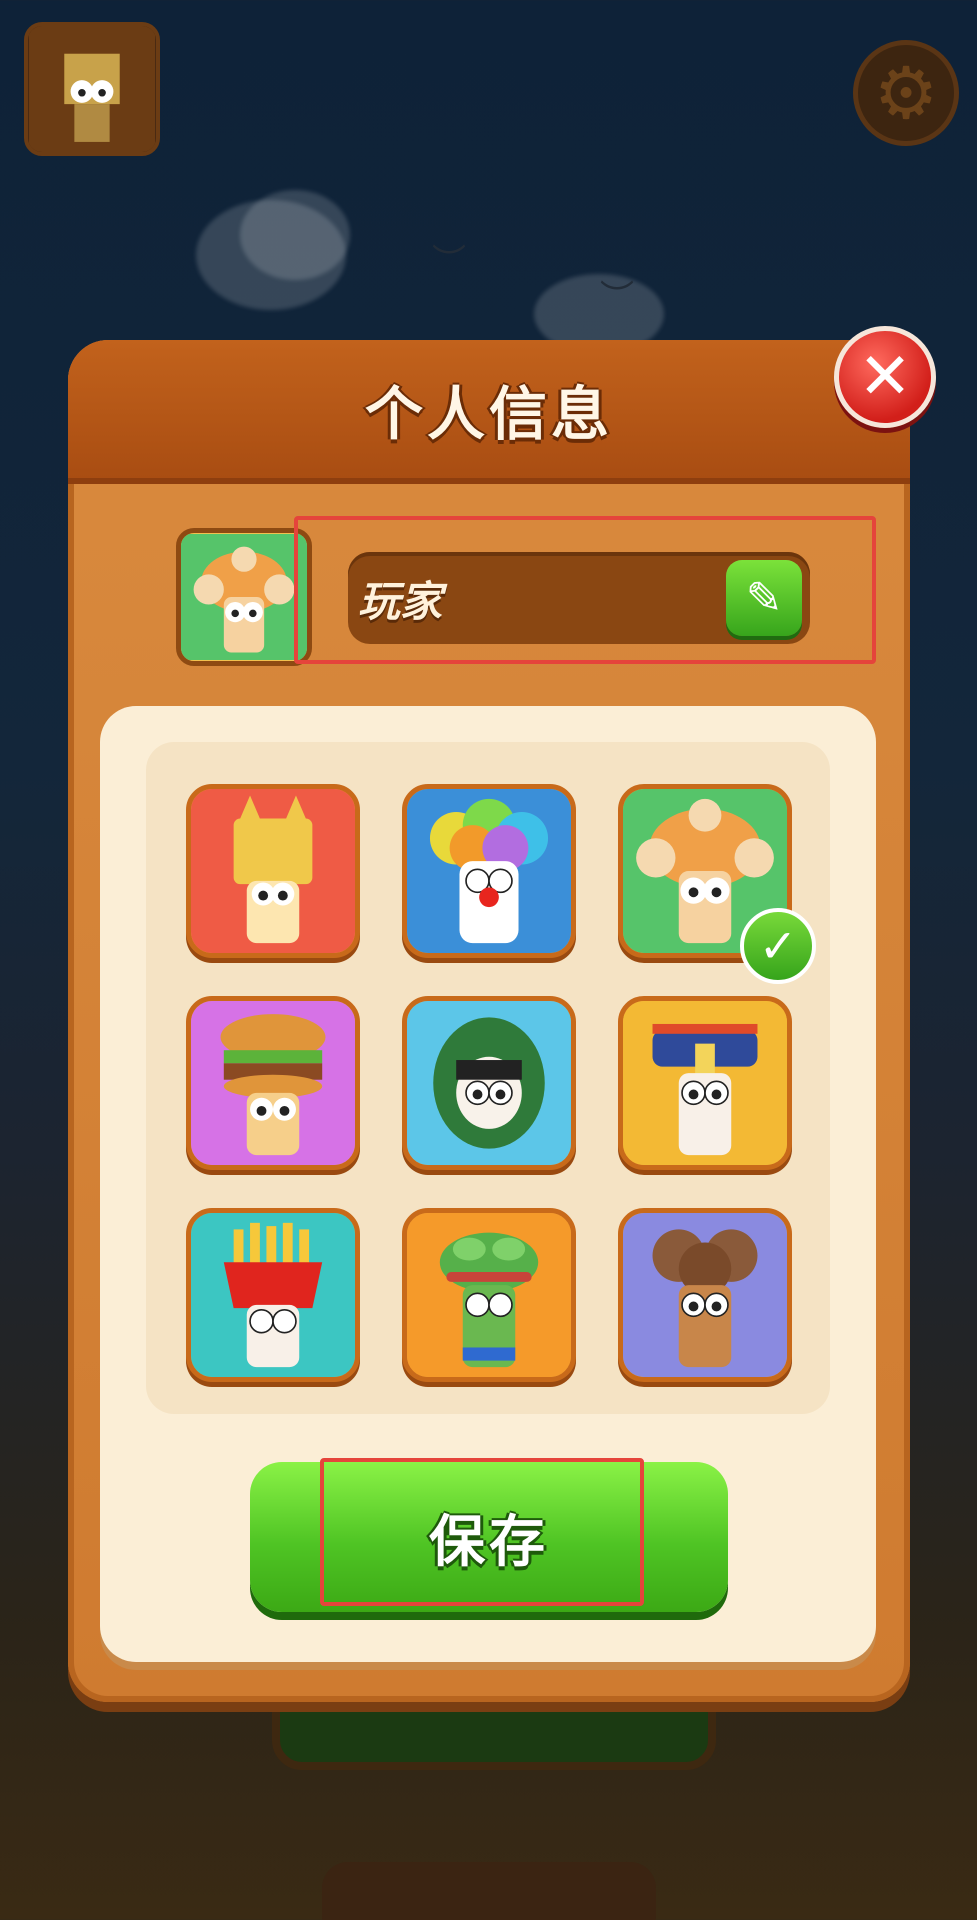  I want to click on avatar-option-fries, so click(273, 1295).